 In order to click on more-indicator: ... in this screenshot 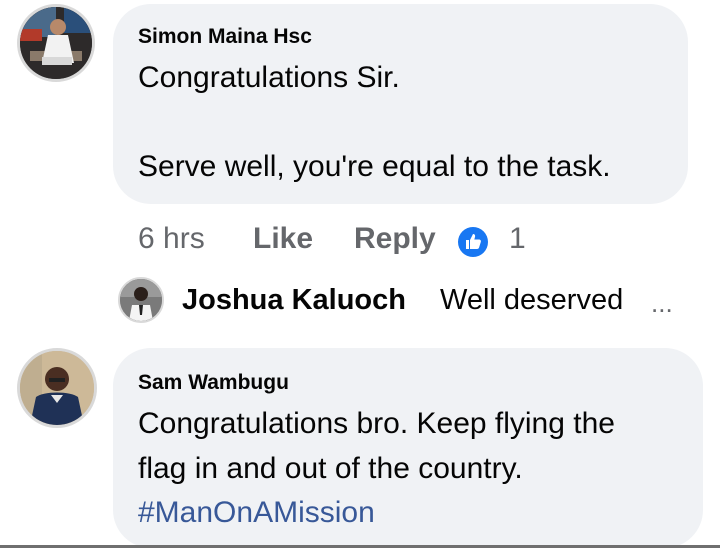, I will do `click(662, 303)`.